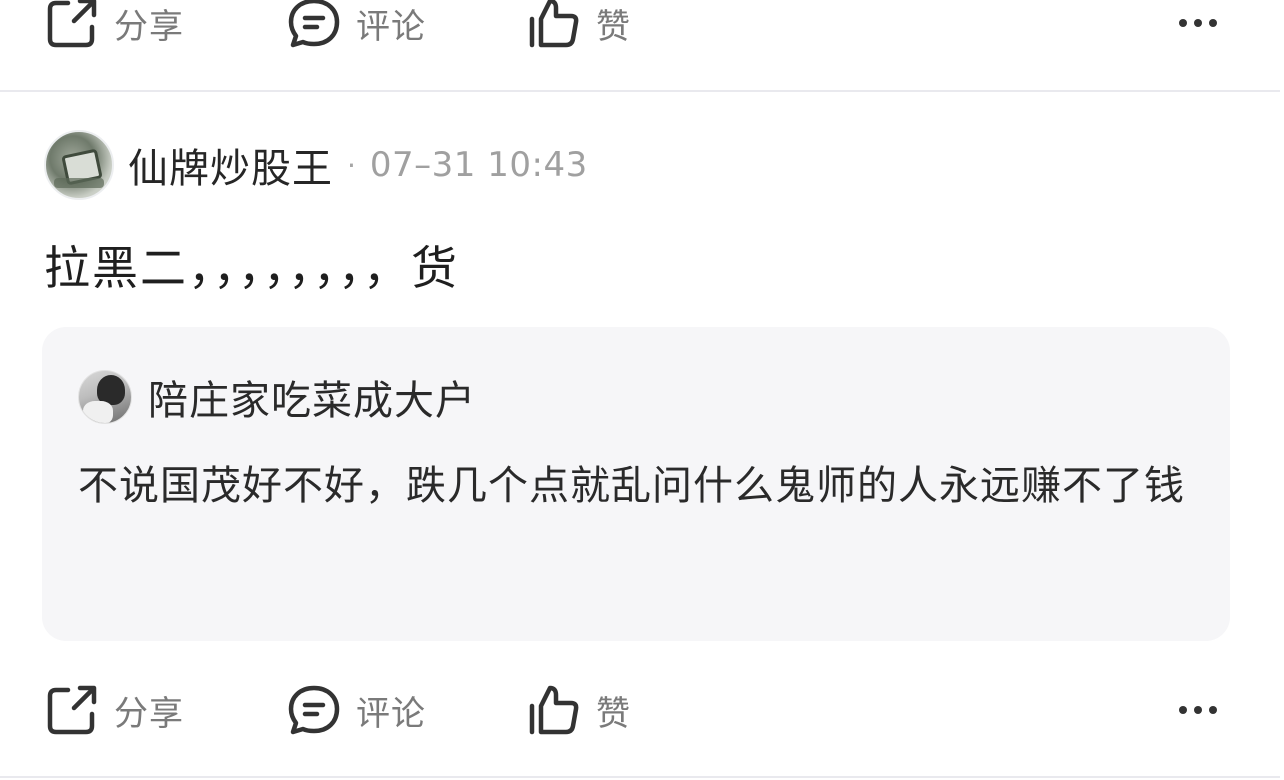  Describe the element at coordinates (642, 34) in the screenshot. I see `previous-post-action-bar: 分享 评论 赞` at that location.